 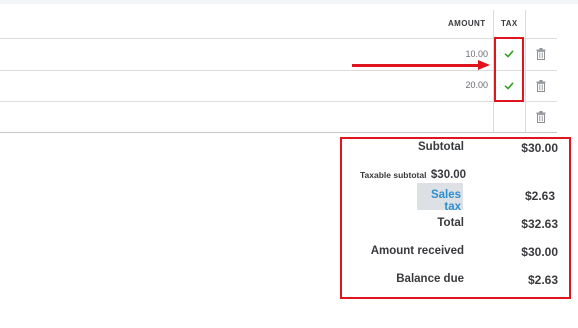 I want to click on amount-column-header: AMOUNT, so click(x=467, y=23).